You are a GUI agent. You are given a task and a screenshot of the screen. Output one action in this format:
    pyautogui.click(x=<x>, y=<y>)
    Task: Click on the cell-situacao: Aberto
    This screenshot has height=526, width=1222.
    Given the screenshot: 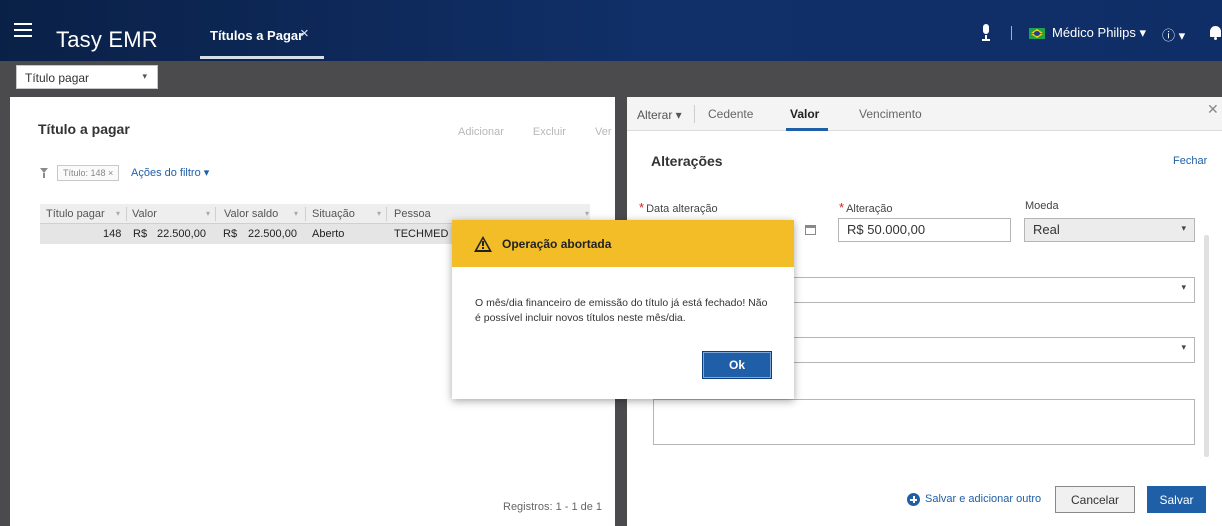 What is the action you would take?
    pyautogui.click(x=328, y=234)
    